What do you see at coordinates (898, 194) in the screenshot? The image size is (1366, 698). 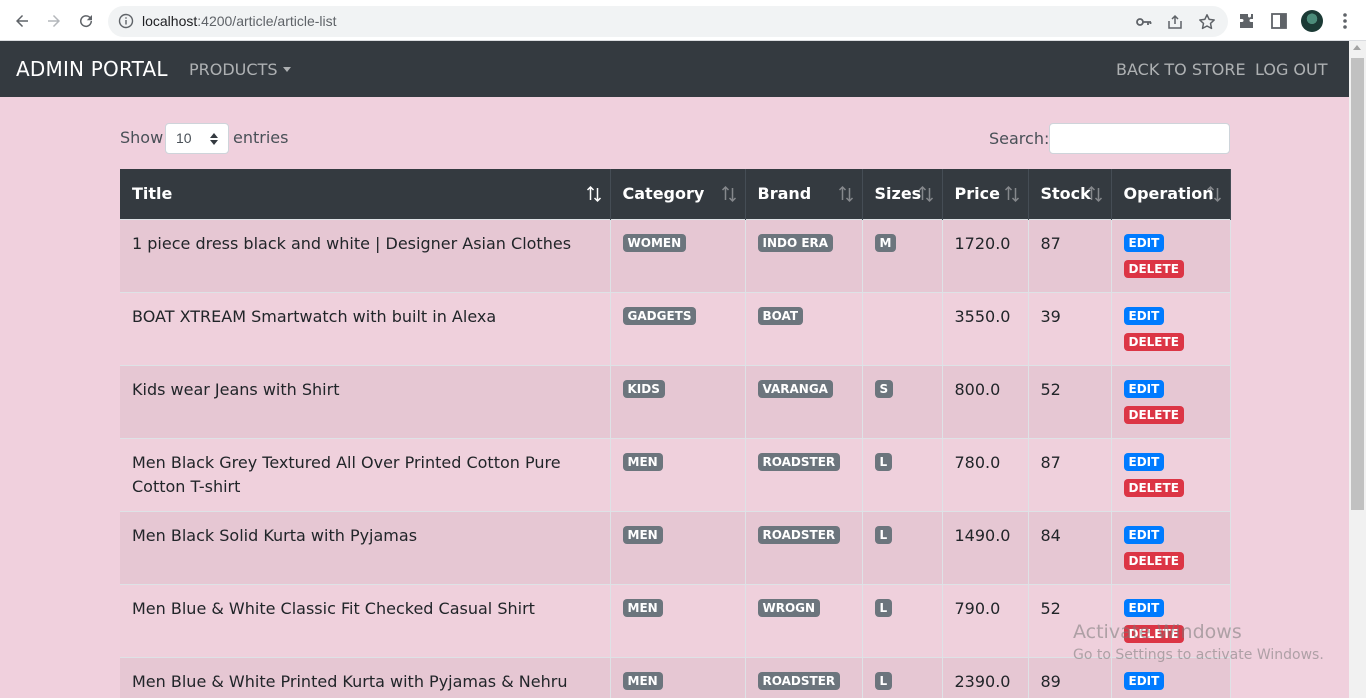 I see `column-header-label: Sizes` at bounding box center [898, 194].